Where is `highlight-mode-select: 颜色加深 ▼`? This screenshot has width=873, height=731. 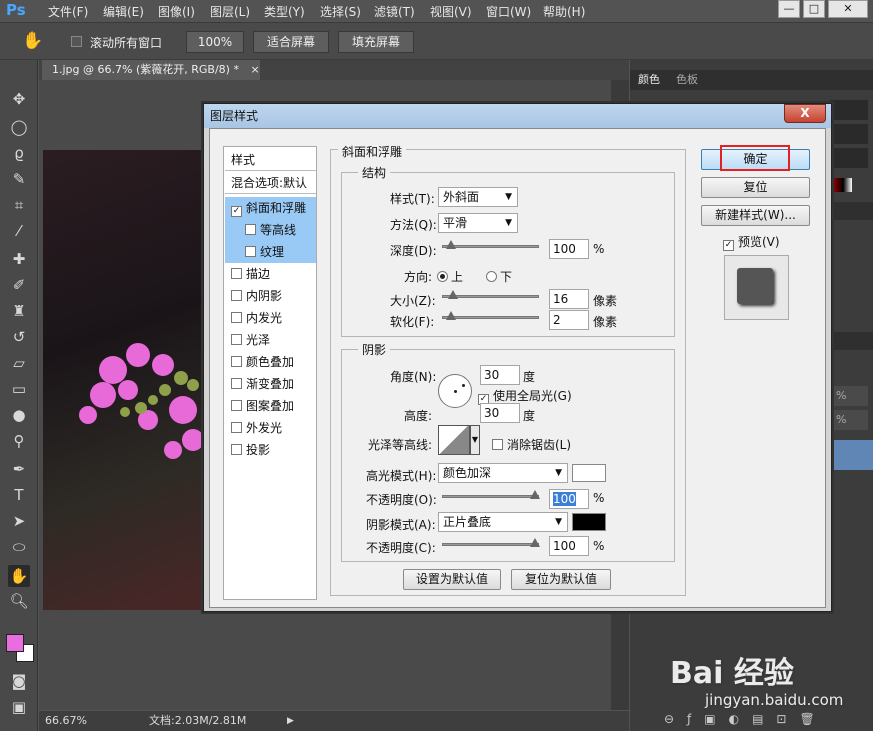
highlight-mode-select: 颜色加深 ▼ is located at coordinates (503, 473).